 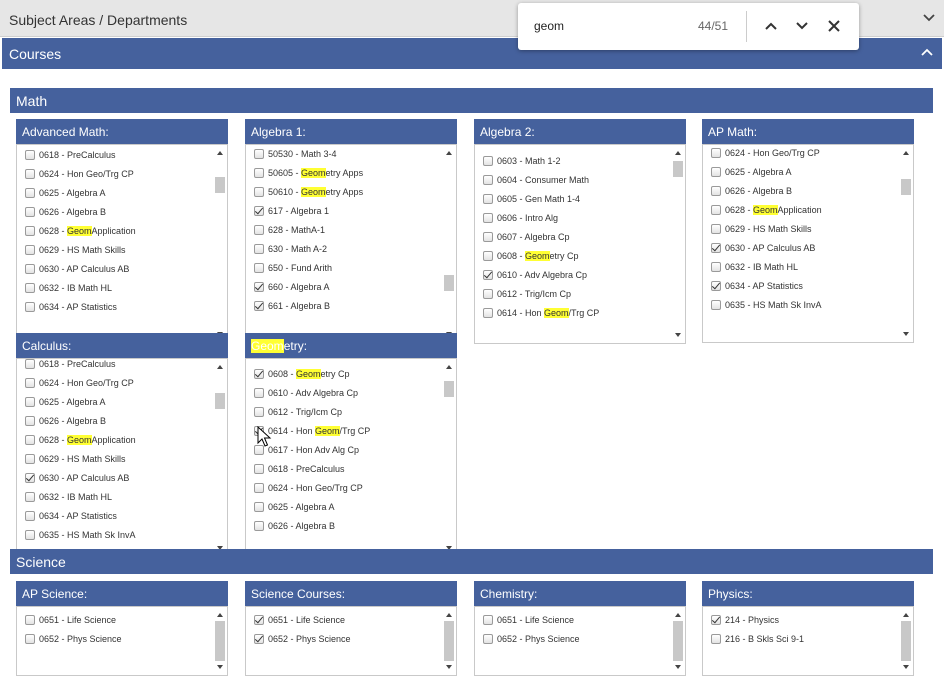 What do you see at coordinates (347, 286) in the screenshot?
I see `course-item: 660 - Algebra A` at bounding box center [347, 286].